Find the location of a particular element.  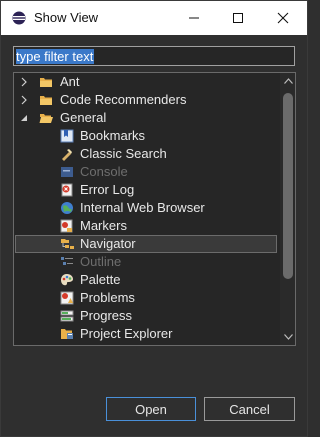

search-flashlight-icon is located at coordinates (67, 155).